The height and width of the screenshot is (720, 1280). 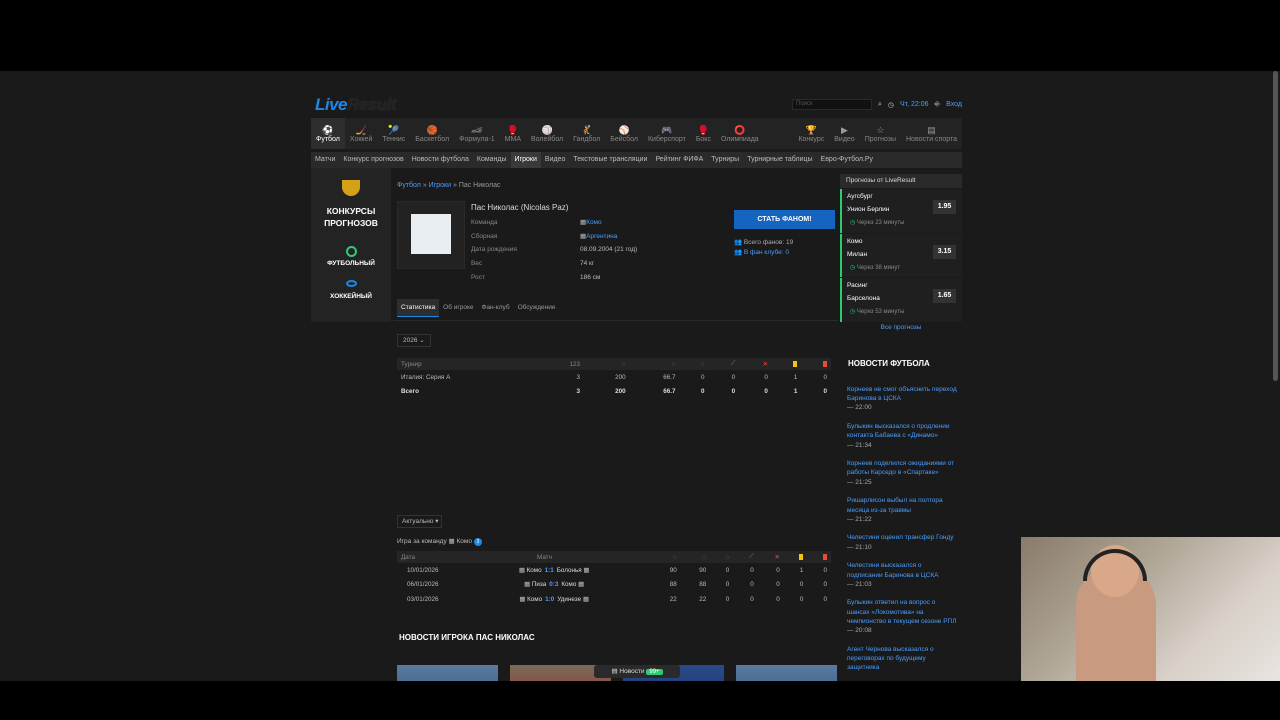 What do you see at coordinates (440, 160) in the screenshot?
I see `subnav-item: Новости футбола` at bounding box center [440, 160].